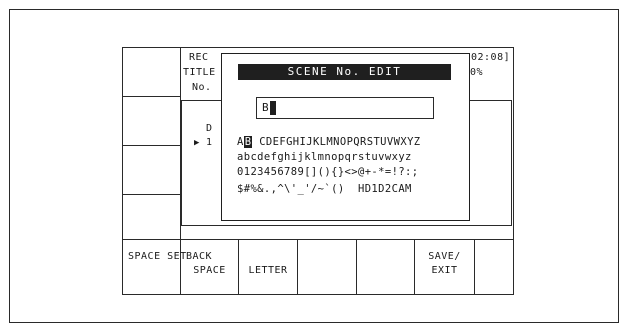 The width and height of the screenshot is (632, 334). Describe the element at coordinates (199, 57) in the screenshot. I see `status-rec: REC` at that location.